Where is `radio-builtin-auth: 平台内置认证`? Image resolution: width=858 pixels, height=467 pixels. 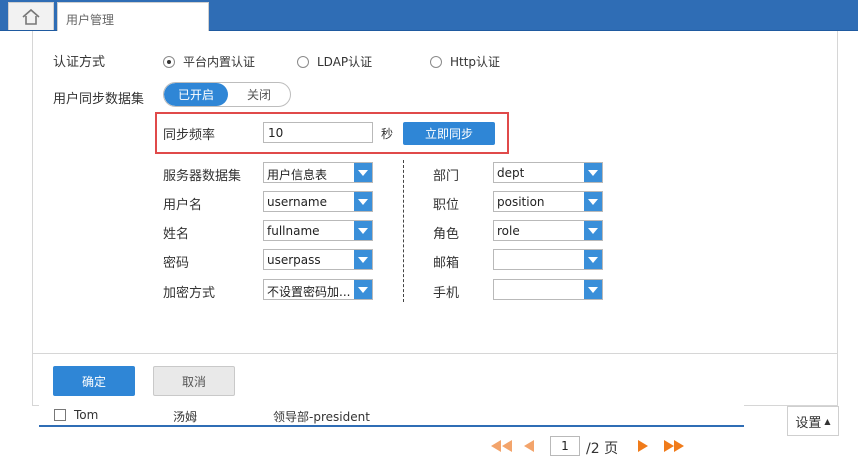
radio-builtin-auth: 平台内置认证 is located at coordinates (209, 61).